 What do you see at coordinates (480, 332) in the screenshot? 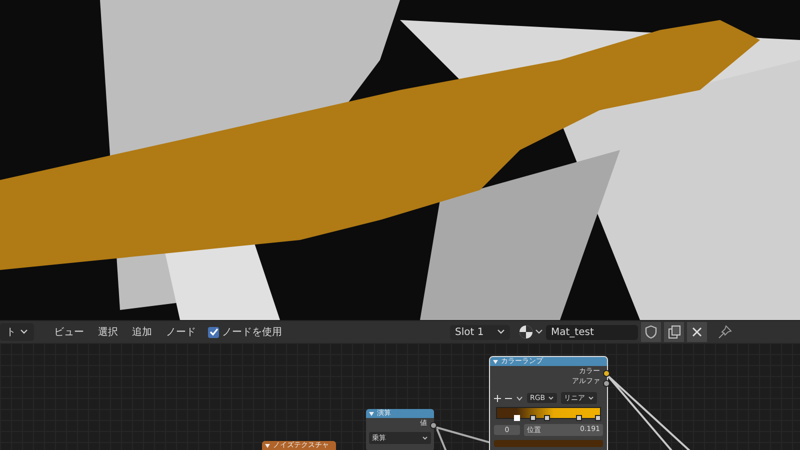
I see `slot-dropdown: Slot 1` at bounding box center [480, 332].